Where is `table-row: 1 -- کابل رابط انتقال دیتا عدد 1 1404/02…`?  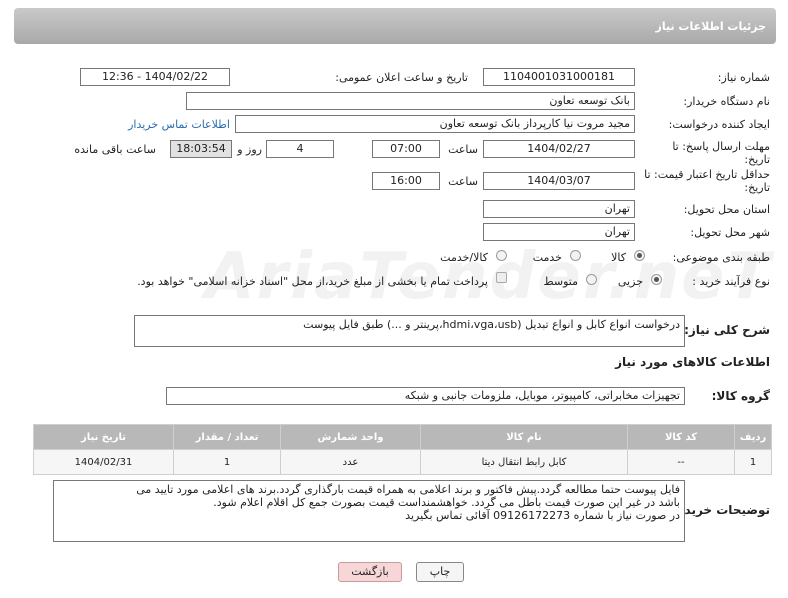
table-row: 1 -- کابل رابط انتقال دیتا عدد 1 1404/02… is located at coordinates (402, 462).